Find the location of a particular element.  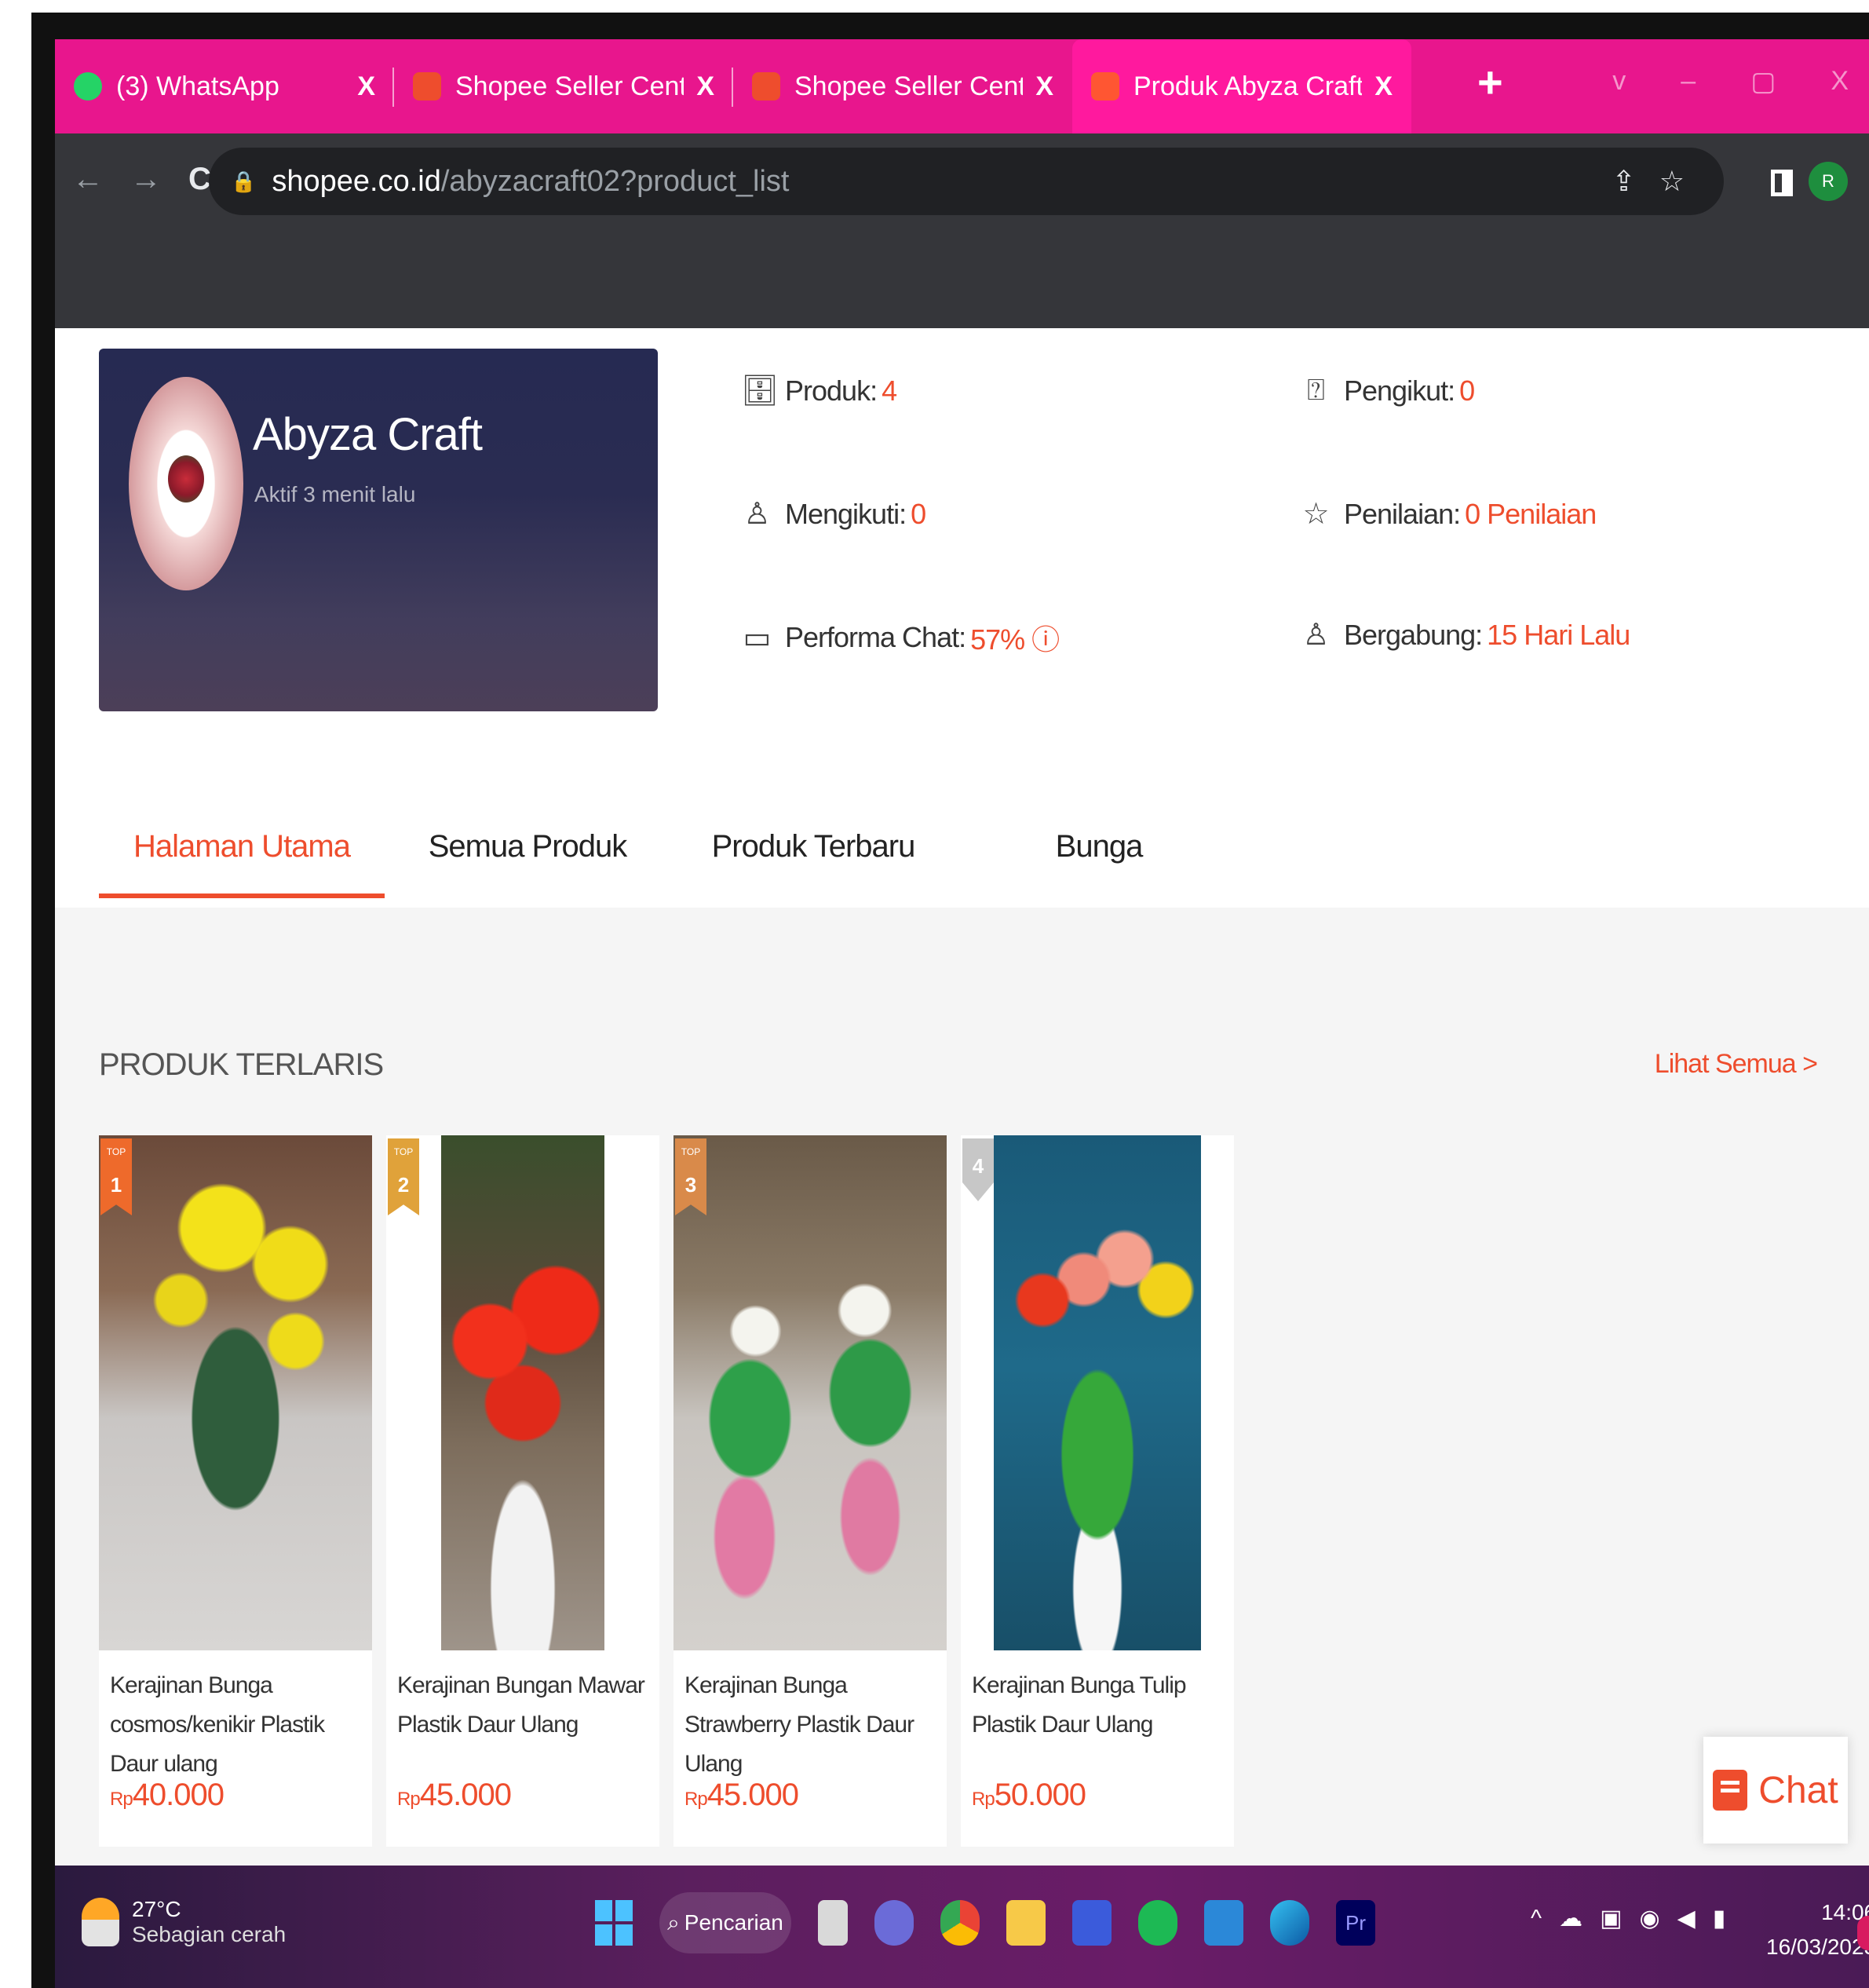

tab-produk-abyza-craft: Produk Abyza Craft | Shopee Ind X is located at coordinates (1241, 86).